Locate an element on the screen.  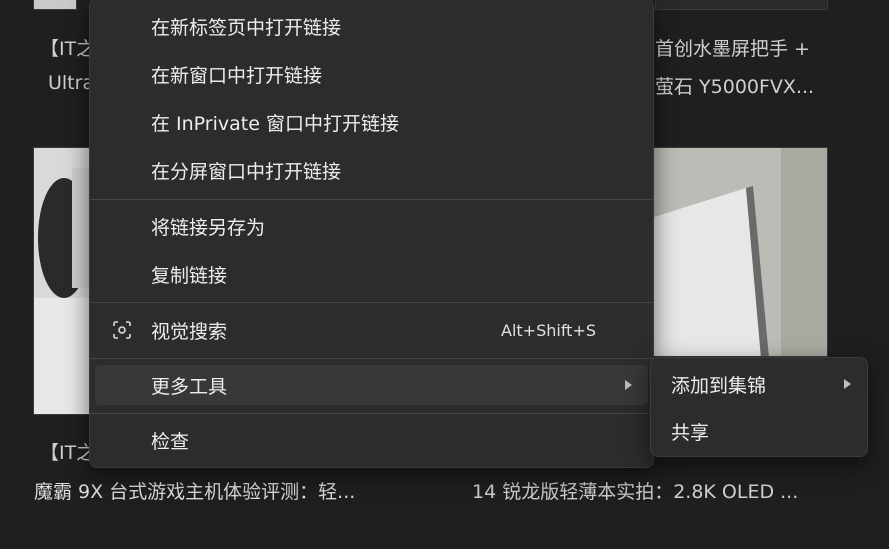
menu-item-inspect: 检查 is located at coordinates (371, 440).